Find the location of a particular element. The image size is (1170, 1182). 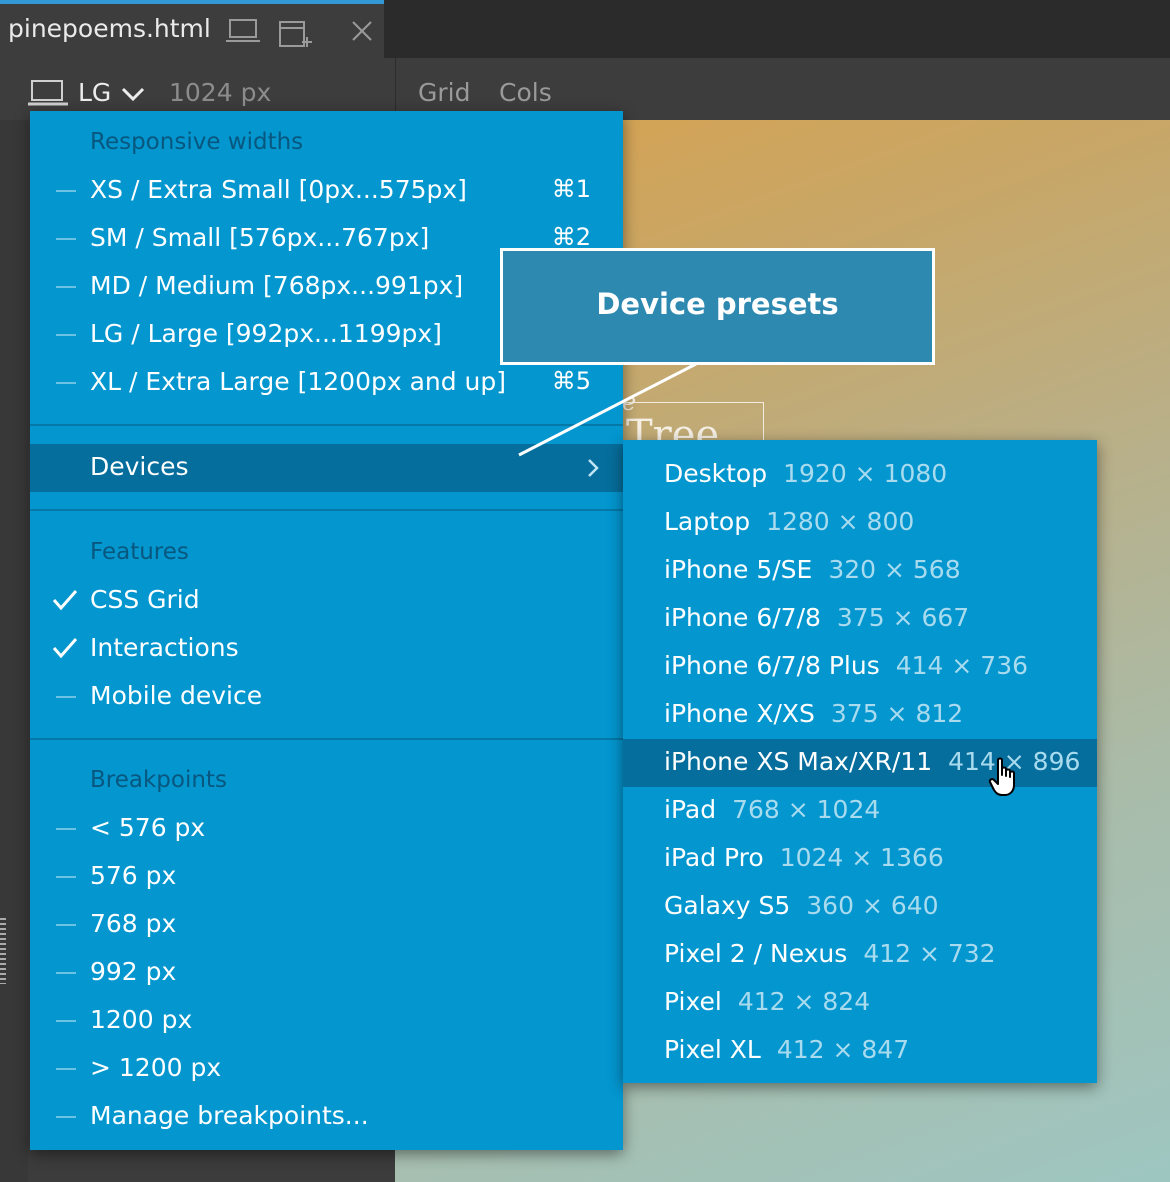

left-panel is located at coordinates (14, 651).